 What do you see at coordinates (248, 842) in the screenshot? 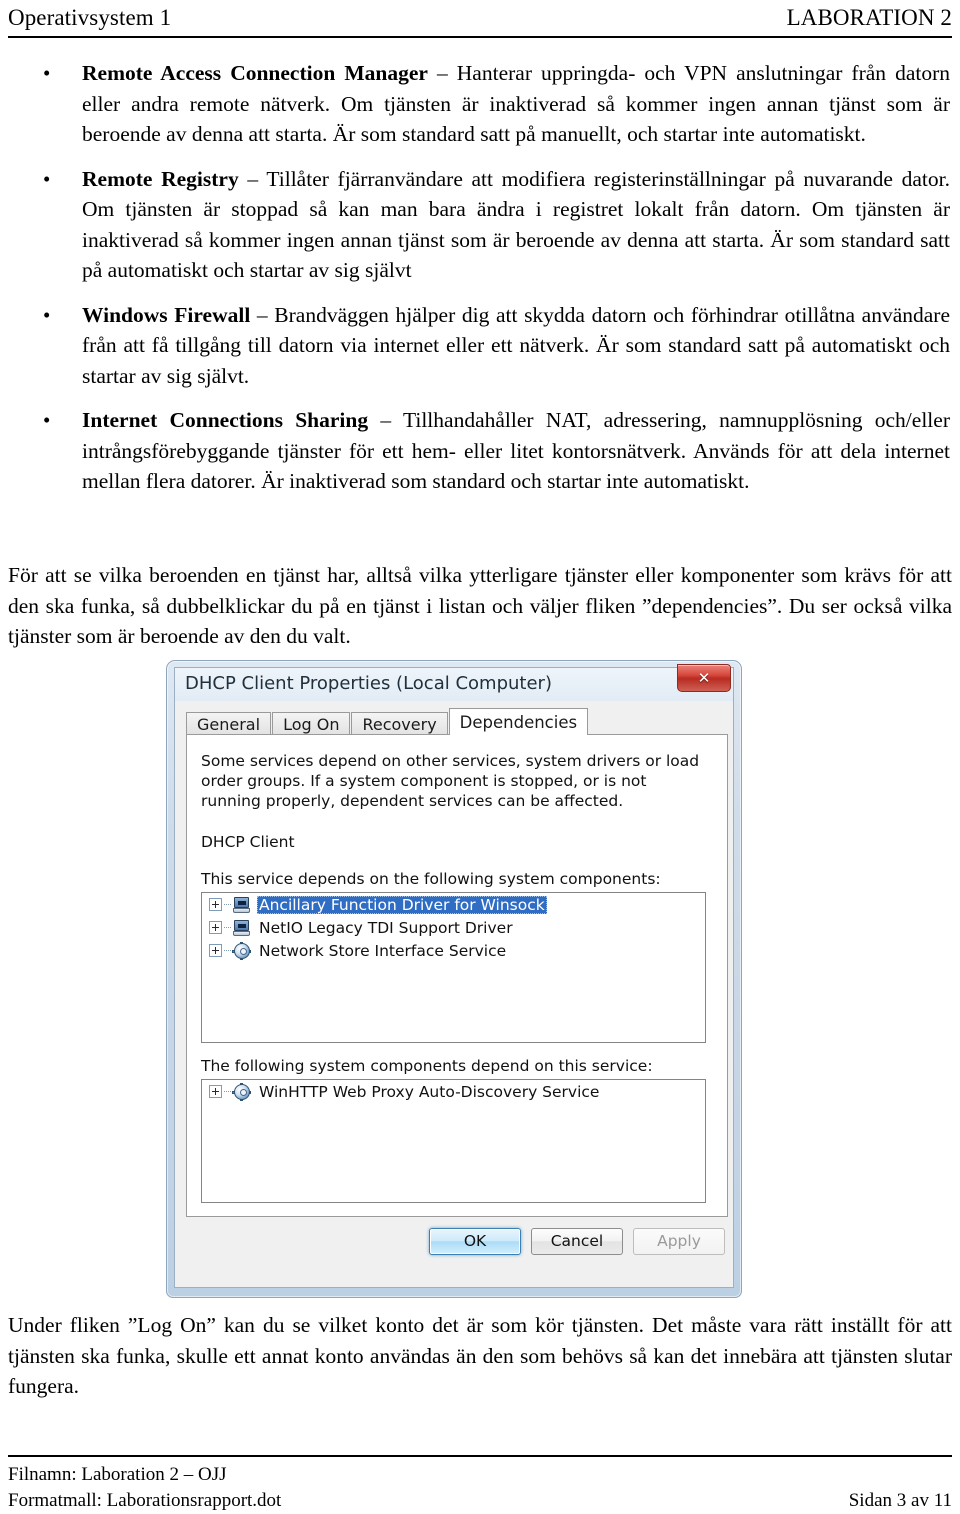
I see `service-name-label: DHCP Client` at bounding box center [248, 842].